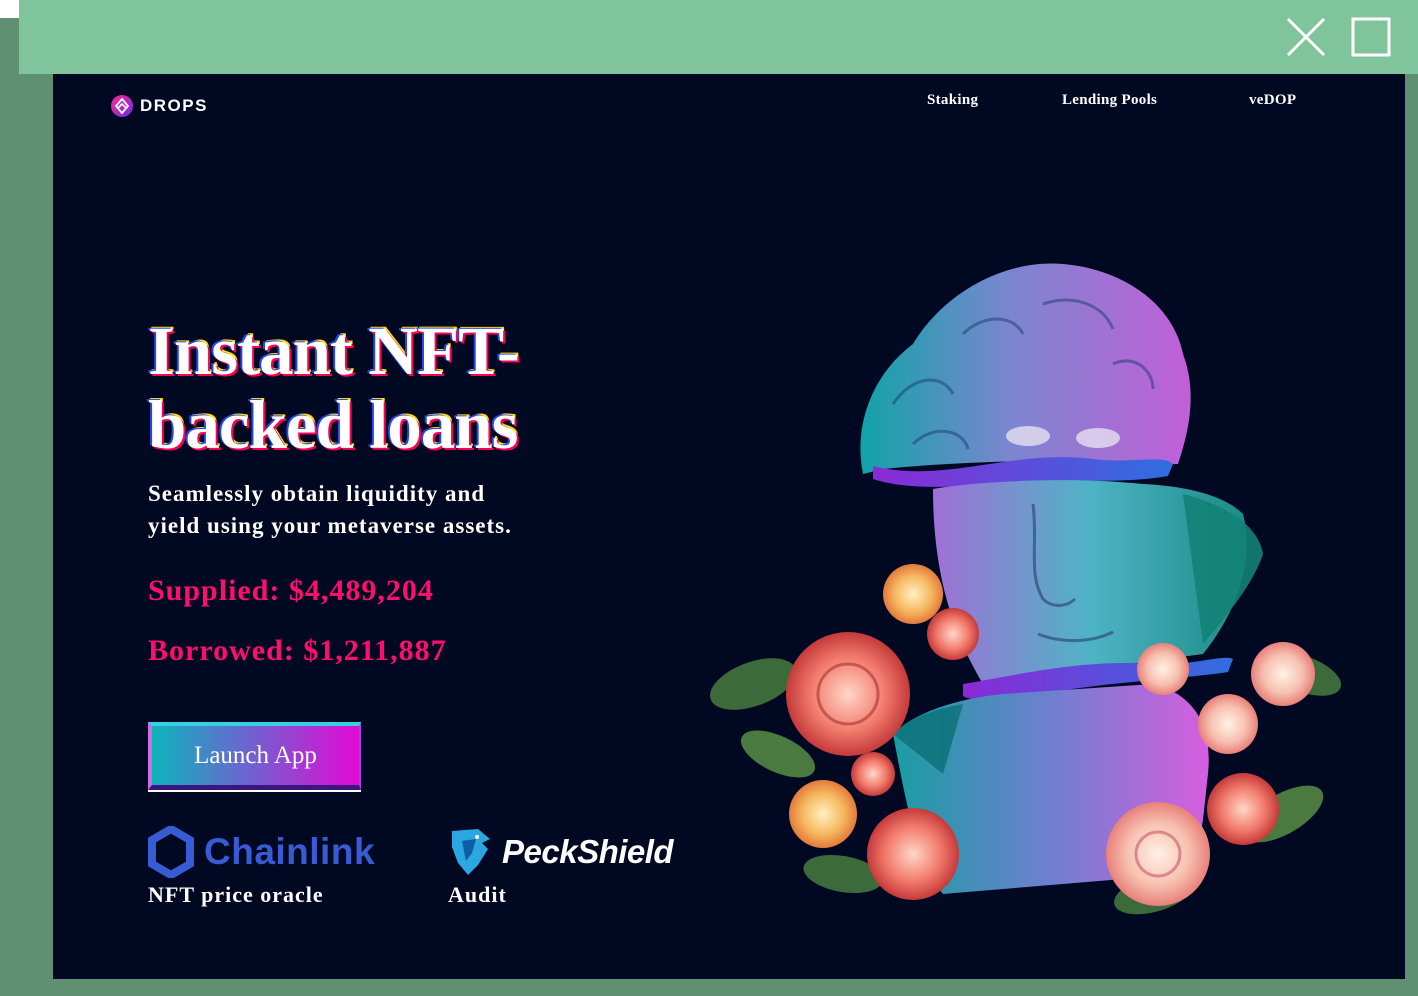 The image size is (1418, 996). What do you see at coordinates (122, 106) in the screenshot?
I see `drops-logo-icon` at bounding box center [122, 106].